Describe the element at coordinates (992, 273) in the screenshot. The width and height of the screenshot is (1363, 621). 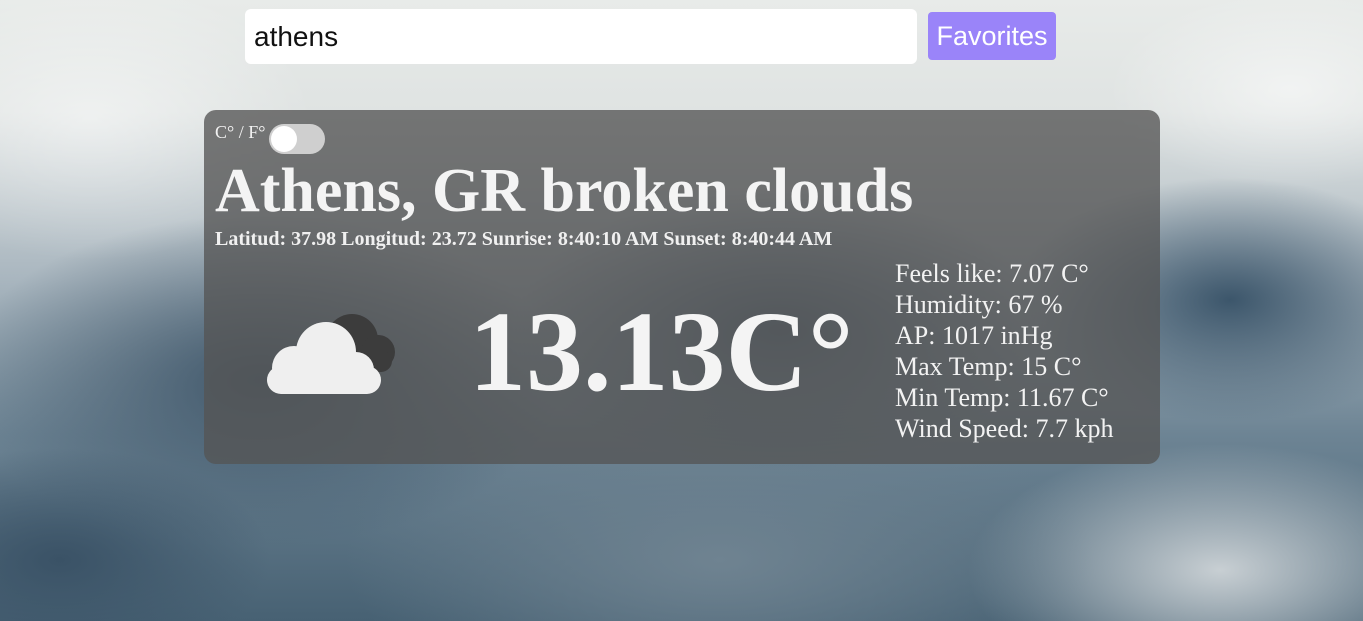
I see `feels-like: Feels like: 7.07 C°` at that location.